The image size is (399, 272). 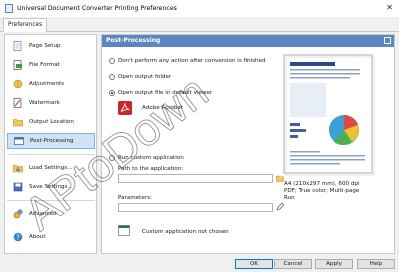 What do you see at coordinates (9, 8) in the screenshot?
I see `app-icon` at bounding box center [9, 8].